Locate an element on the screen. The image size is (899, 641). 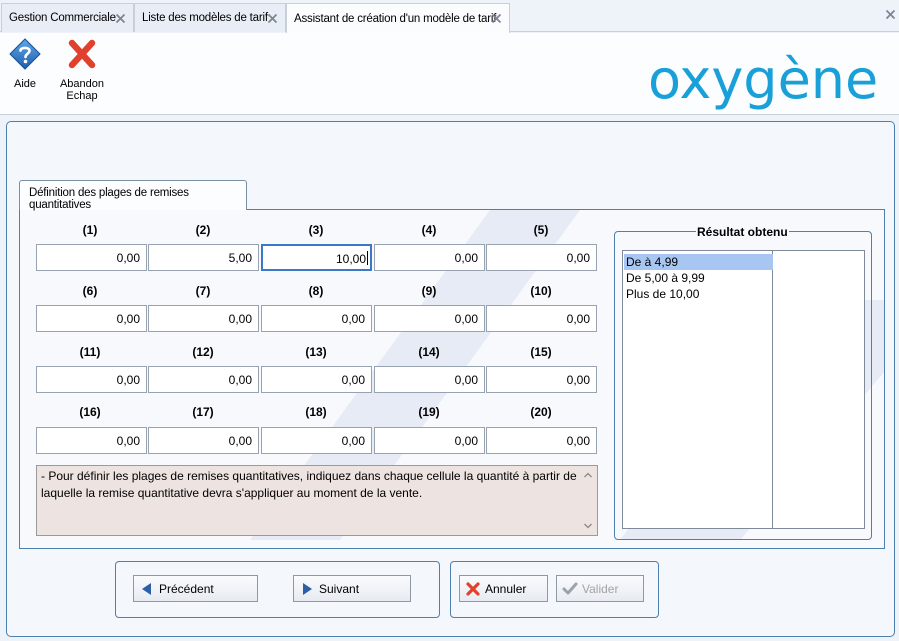
field-label: (9) is located at coordinates (429, 291).